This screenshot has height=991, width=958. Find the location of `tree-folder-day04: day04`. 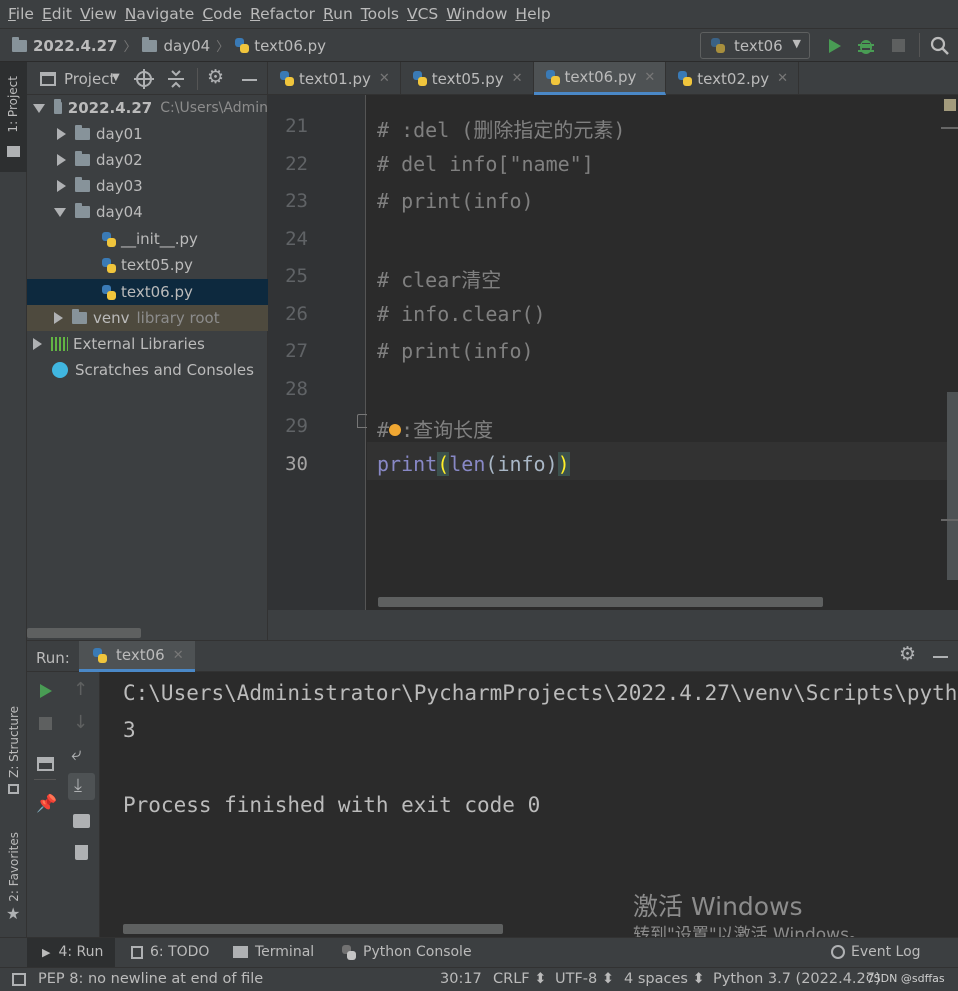

tree-folder-day04: day04 is located at coordinates (147, 212).